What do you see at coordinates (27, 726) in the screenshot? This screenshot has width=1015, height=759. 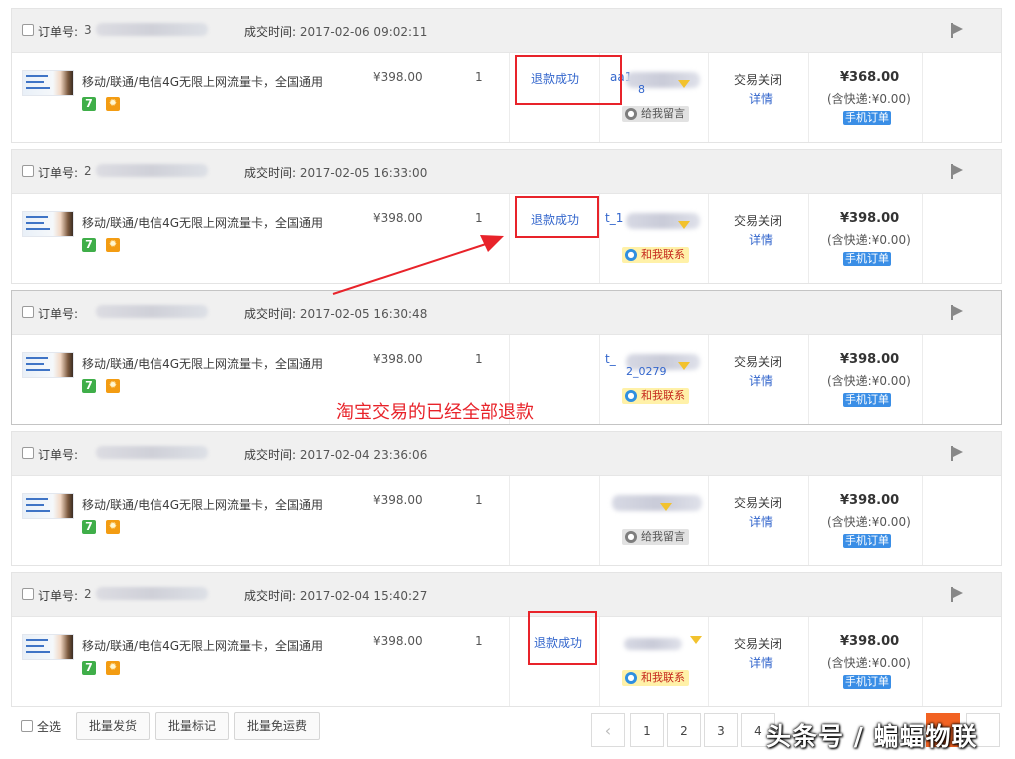 I see `select-all-checkbox` at bounding box center [27, 726].